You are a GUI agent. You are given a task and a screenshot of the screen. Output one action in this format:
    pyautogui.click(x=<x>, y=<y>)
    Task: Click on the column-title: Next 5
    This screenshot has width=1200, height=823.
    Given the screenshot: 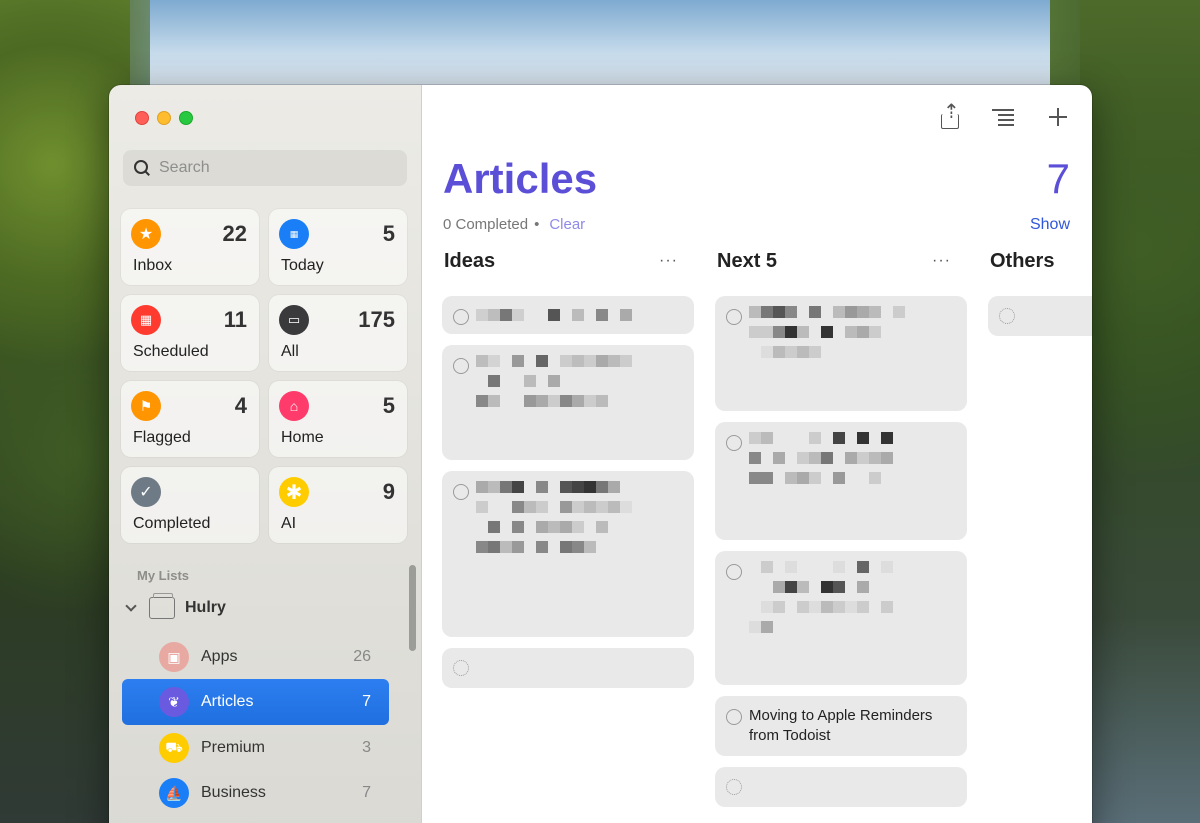 What is the action you would take?
    pyautogui.click(x=747, y=261)
    